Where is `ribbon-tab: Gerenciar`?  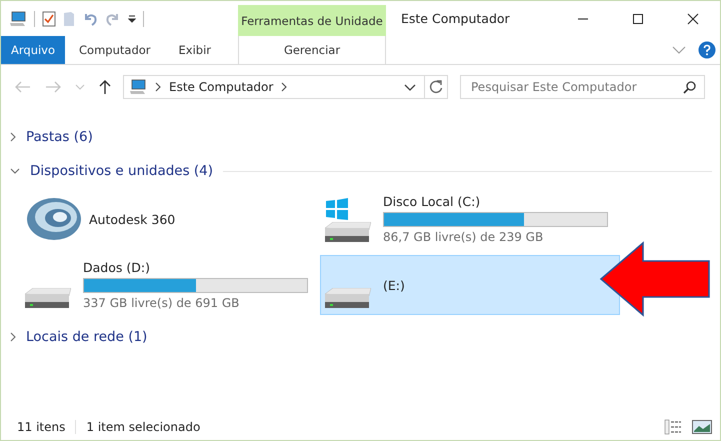 ribbon-tab: Gerenciar is located at coordinates (312, 50).